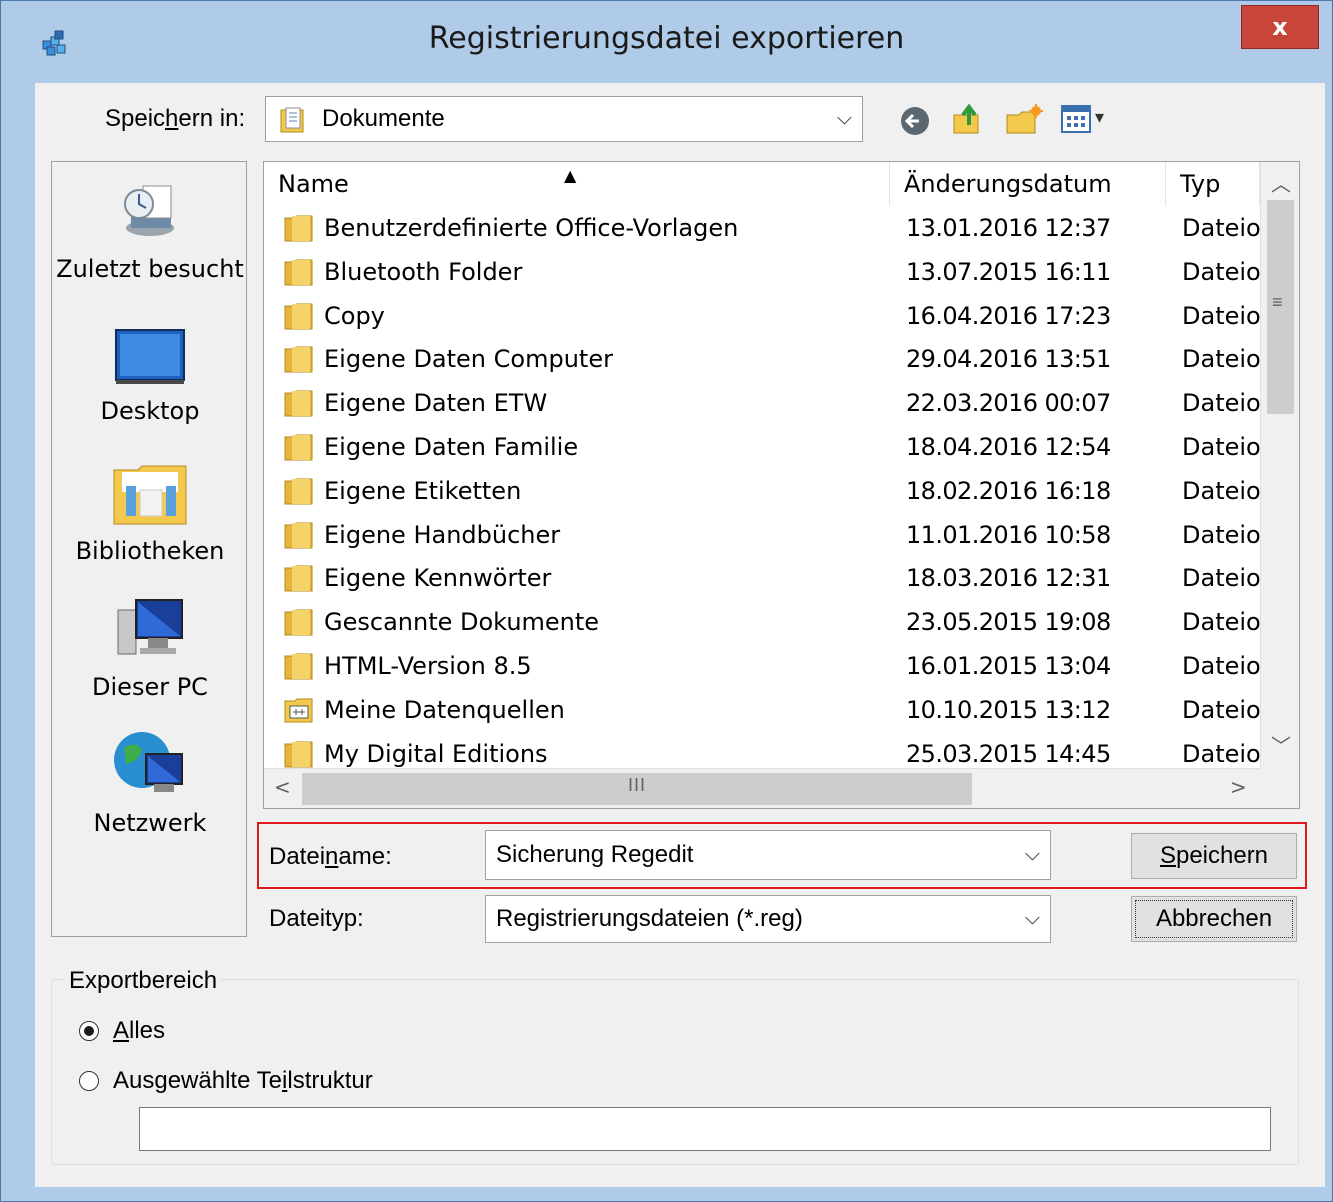  Describe the element at coordinates (666, 38) in the screenshot. I see `window-title: Registrierungsdatei exportieren` at that location.